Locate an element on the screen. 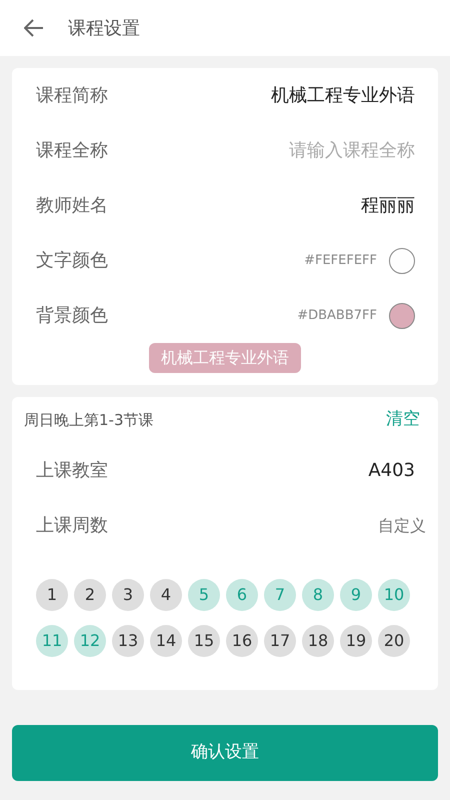  field-label: 背景颜色 is located at coordinates (72, 316).